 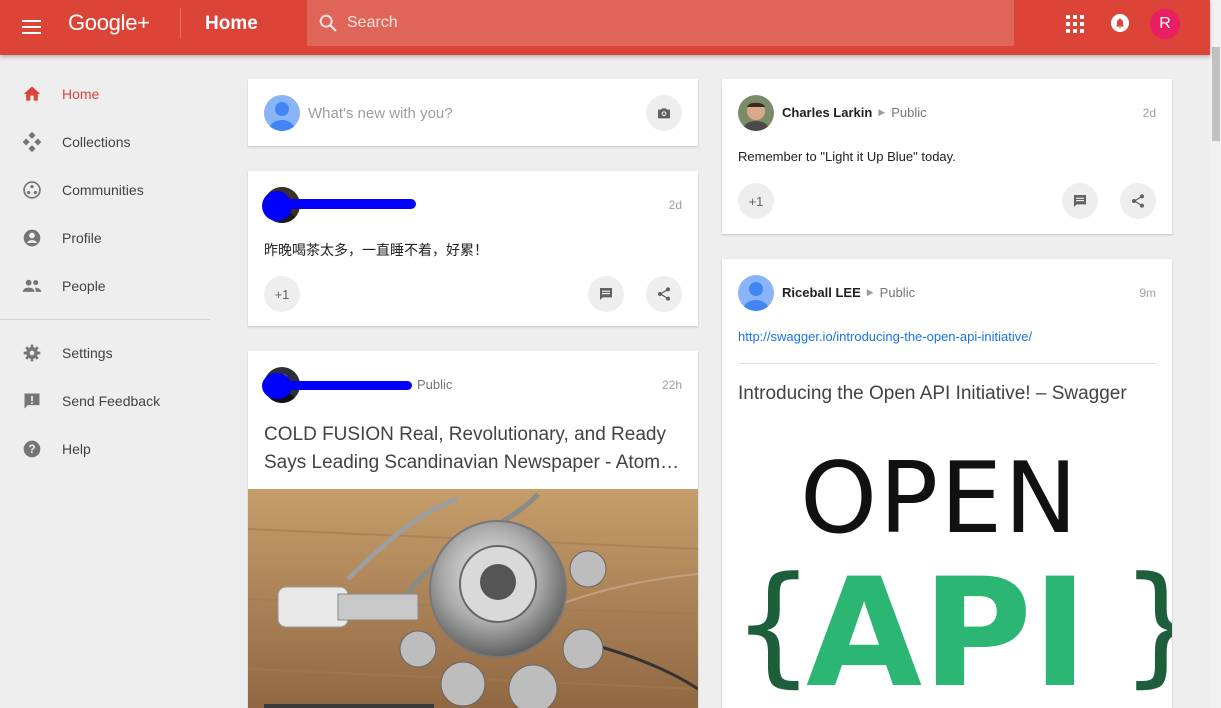 I want to click on sidebar-item-home: Home, so click(x=105, y=94).